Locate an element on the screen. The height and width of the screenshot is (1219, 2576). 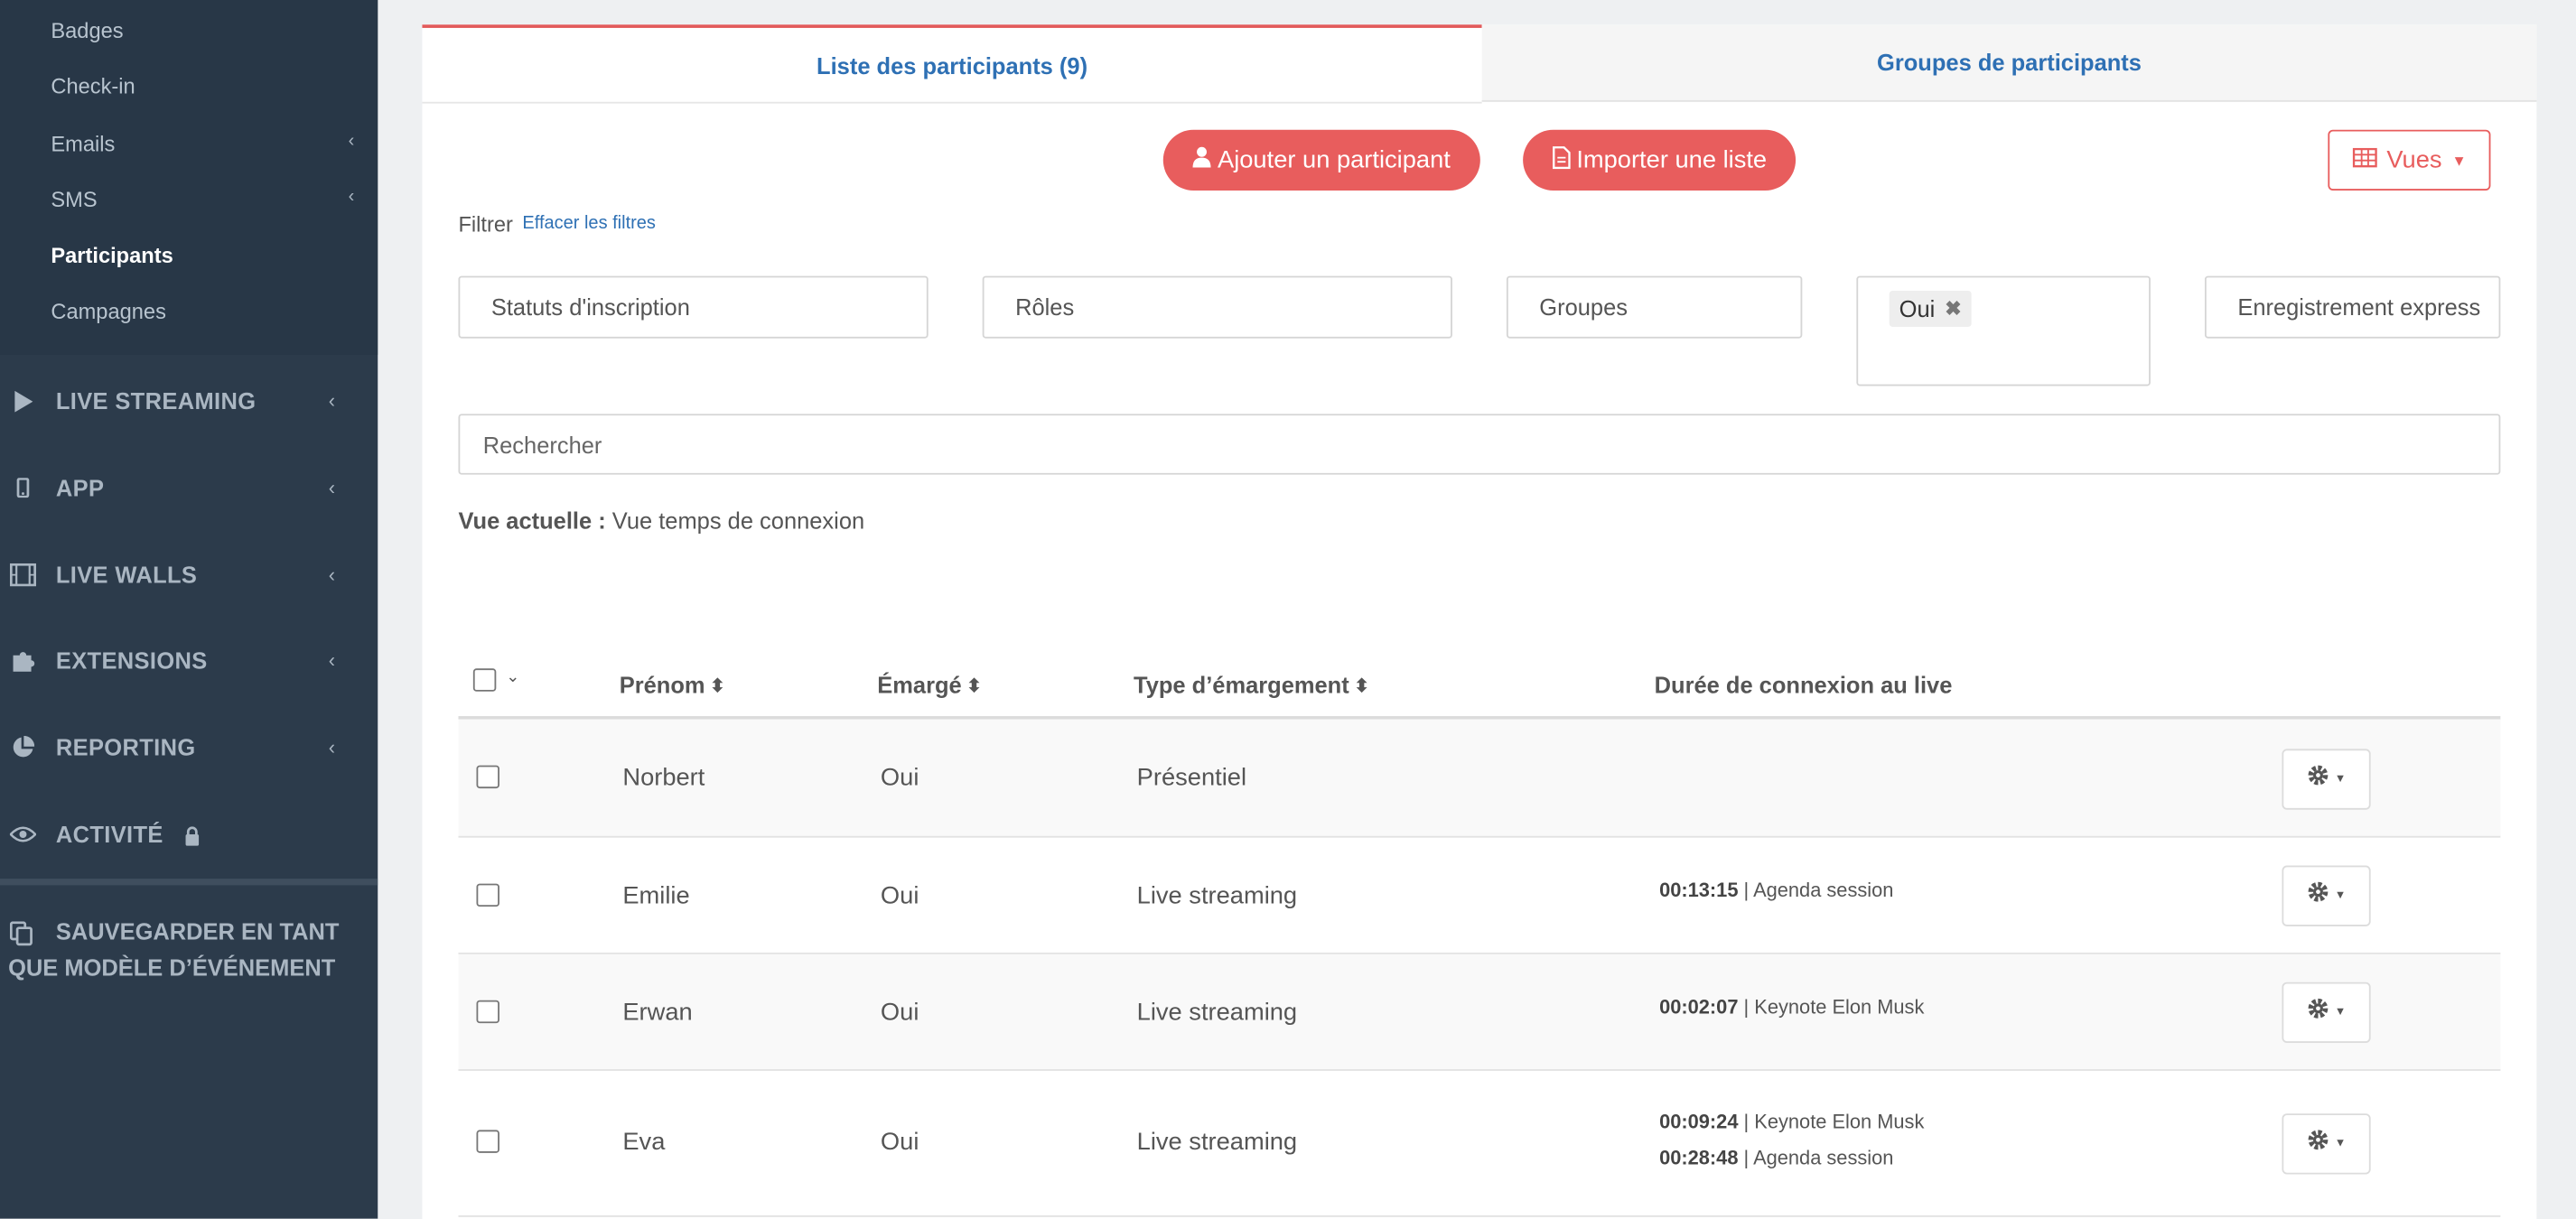
groups-filter: Groupes is located at coordinates (1655, 307).